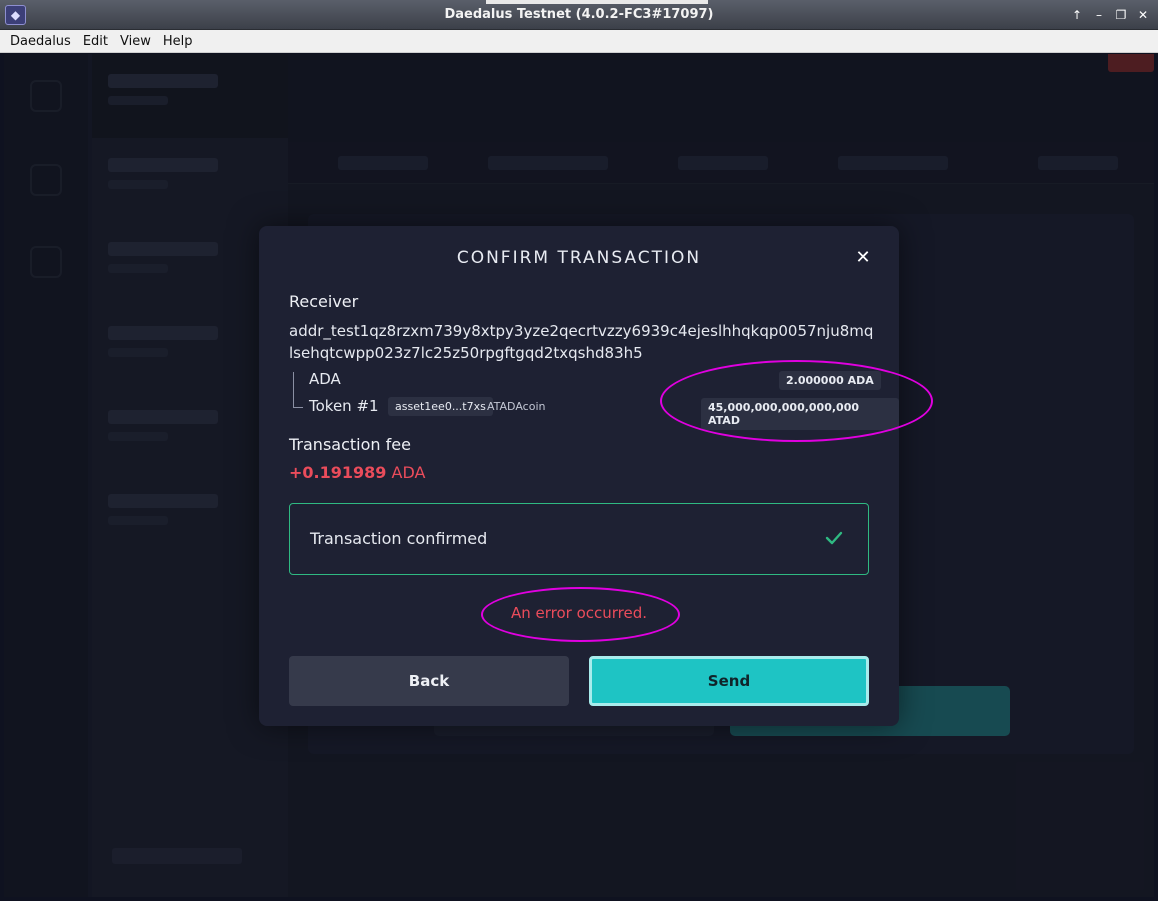 This screenshot has width=1158, height=901. What do you see at coordinates (863, 258) in the screenshot?
I see `close-icon: ✕` at bounding box center [863, 258].